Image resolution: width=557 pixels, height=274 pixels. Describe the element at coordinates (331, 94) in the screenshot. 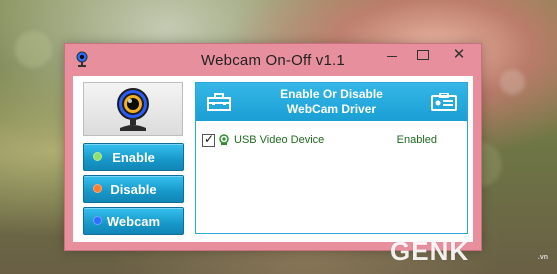

I see `driver-panel-title-line1: Enable Or Disable` at that location.